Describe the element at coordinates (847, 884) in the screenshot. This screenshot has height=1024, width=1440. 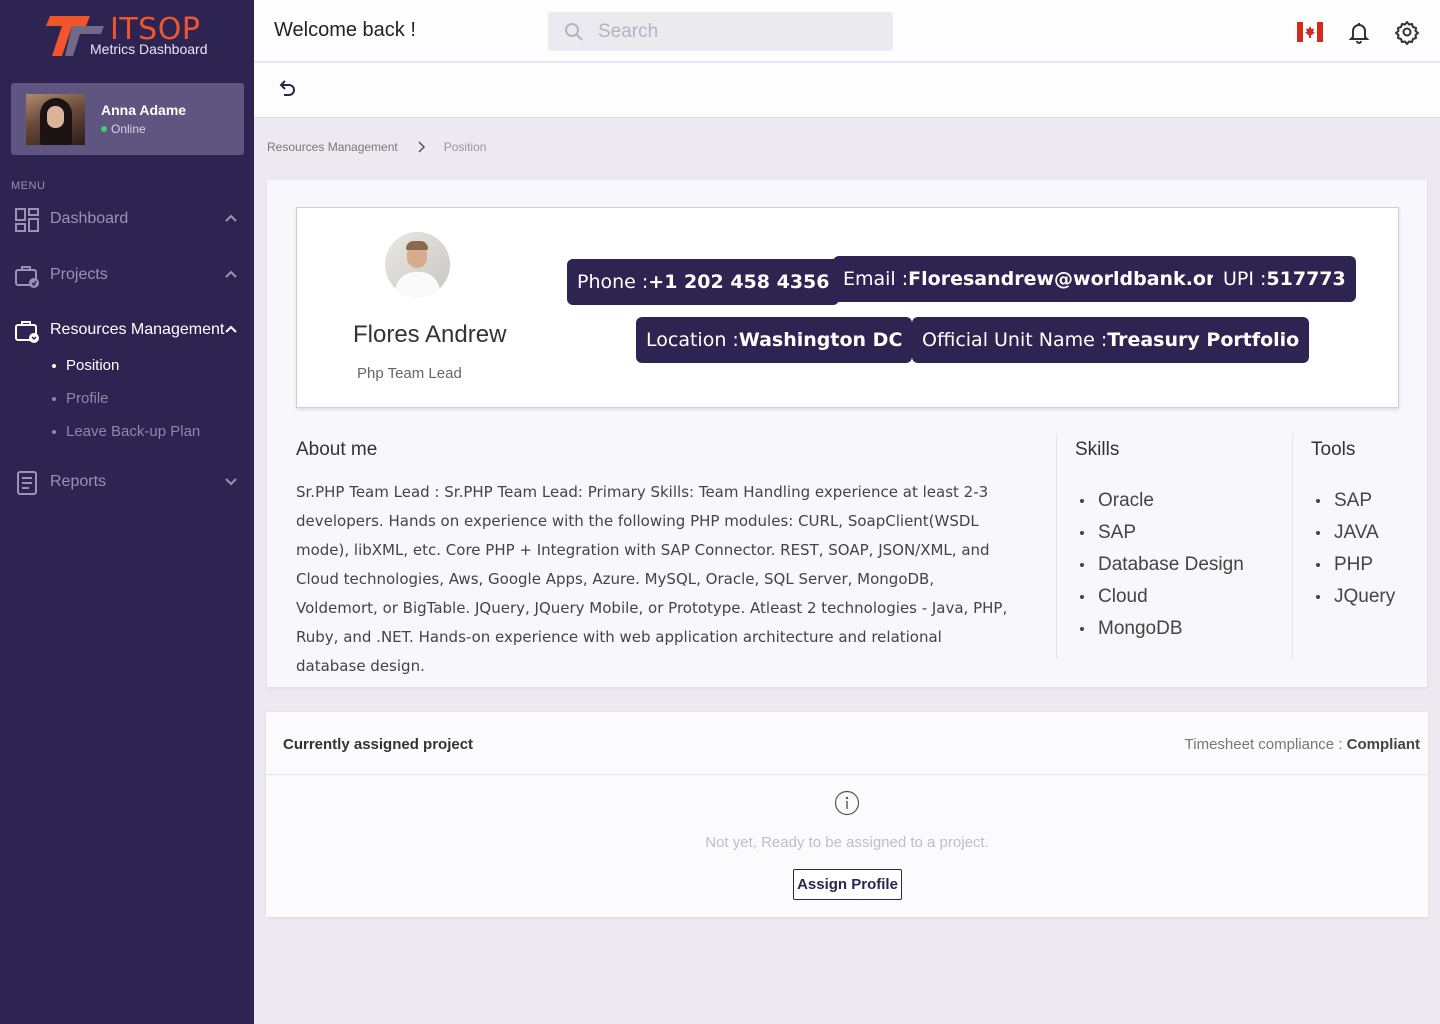
I see `assign-profile-button: Assign Profile` at that location.